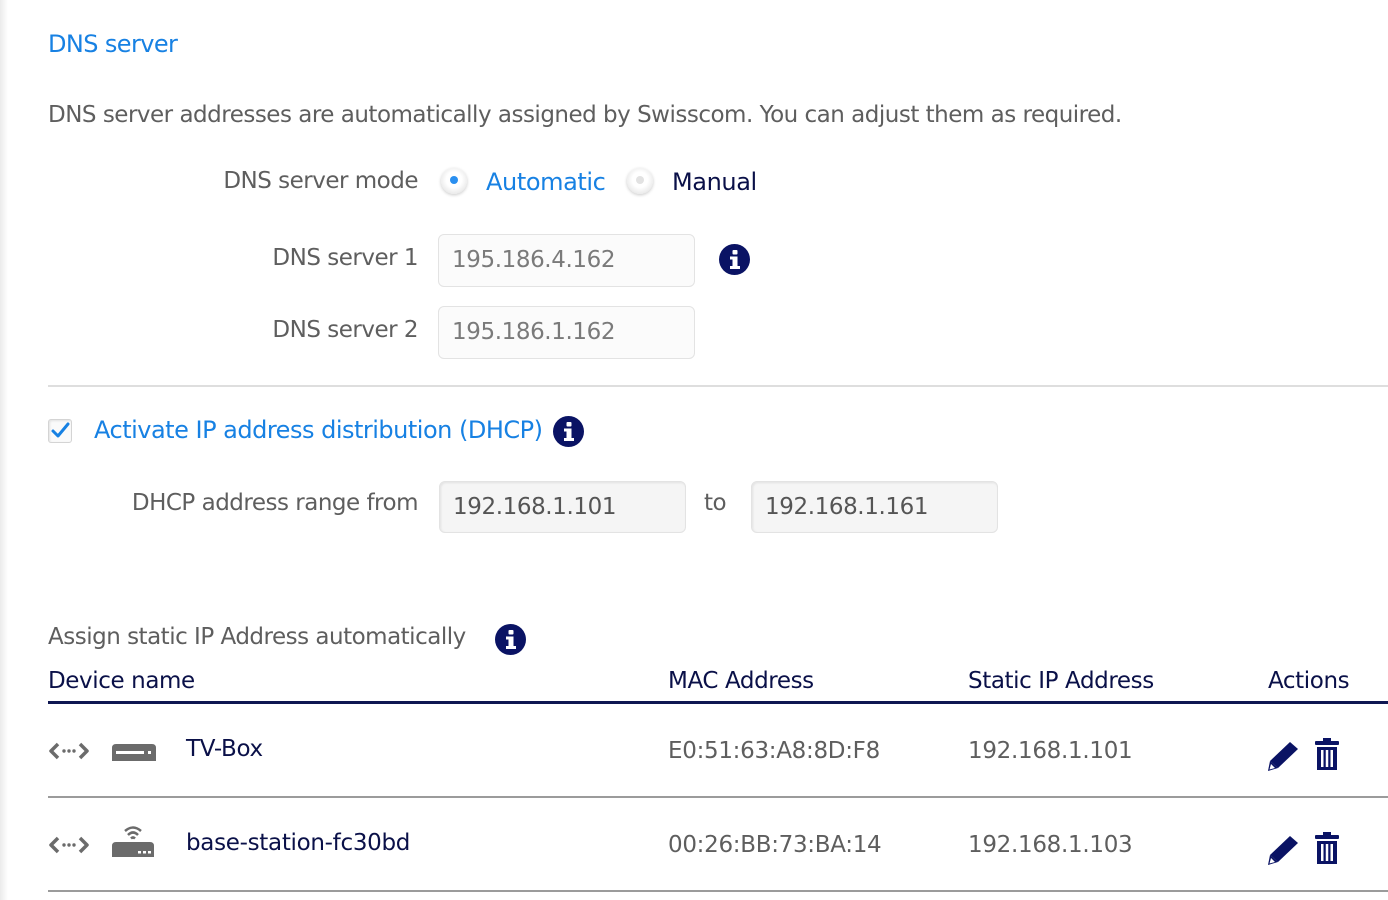 This screenshot has width=1388, height=900. Describe the element at coordinates (714, 182) in the screenshot. I see `radio-label-manual: Manual` at that location.